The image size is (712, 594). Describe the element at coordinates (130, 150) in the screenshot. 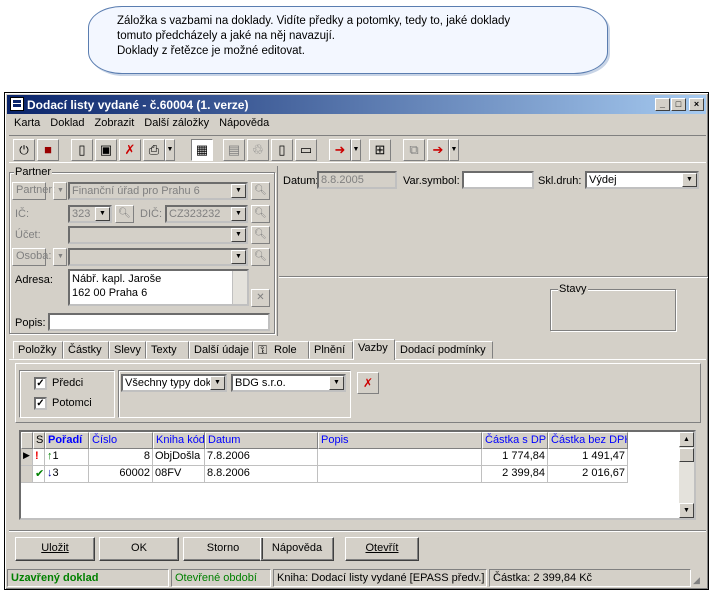

I see `delete-icon: ✗` at that location.